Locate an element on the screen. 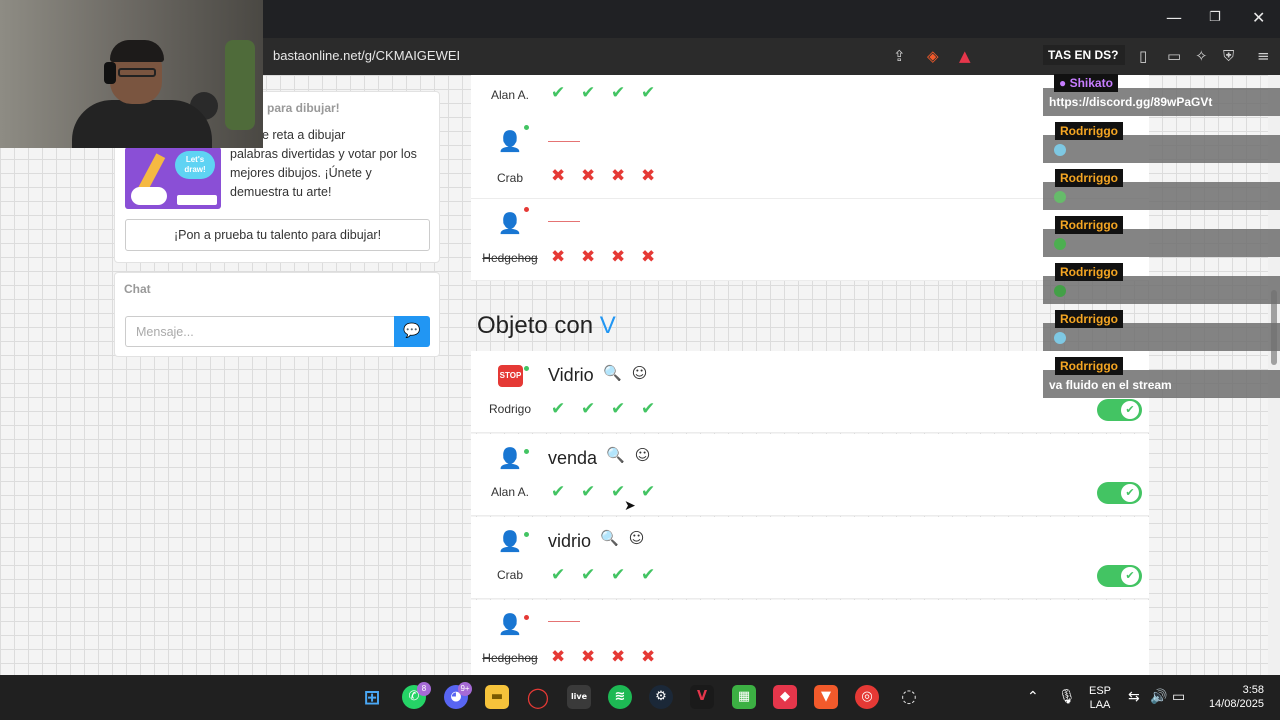 The image size is (1280, 720). promo-line: mejores dibujos. ¡Únete y is located at coordinates (301, 173).